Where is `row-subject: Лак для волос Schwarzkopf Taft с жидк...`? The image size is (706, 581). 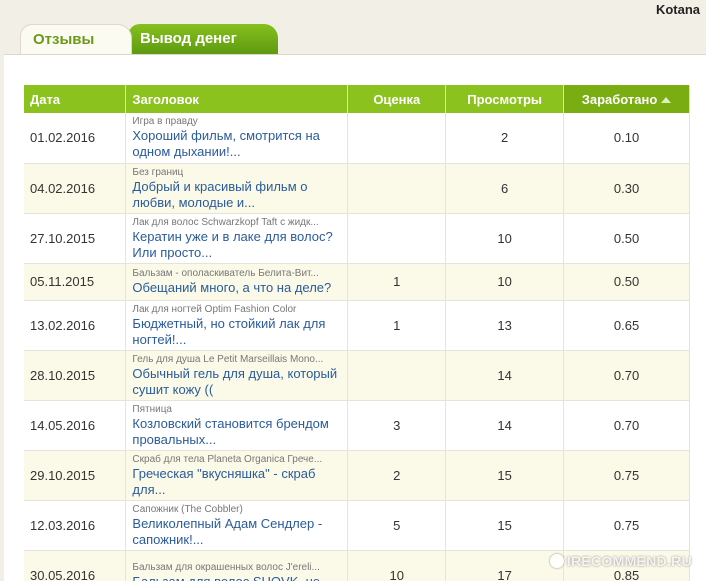
row-subject: Лак для волос Schwarzkopf Taft с жидк... is located at coordinates (225, 222).